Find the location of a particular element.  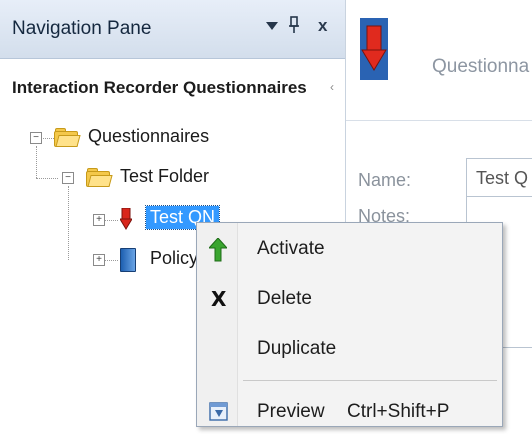

expand-test-qn-toggle: + is located at coordinates (99, 220).